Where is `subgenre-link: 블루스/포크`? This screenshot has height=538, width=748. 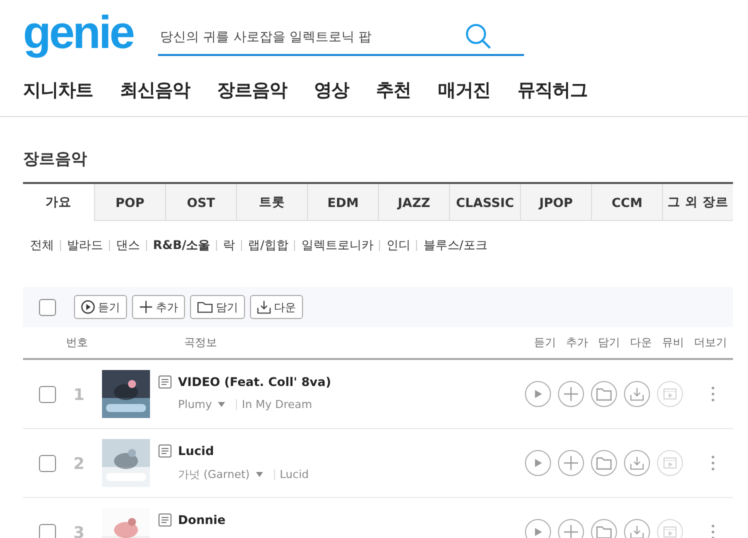
subgenre-link: 블루스/포크 is located at coordinates (455, 245).